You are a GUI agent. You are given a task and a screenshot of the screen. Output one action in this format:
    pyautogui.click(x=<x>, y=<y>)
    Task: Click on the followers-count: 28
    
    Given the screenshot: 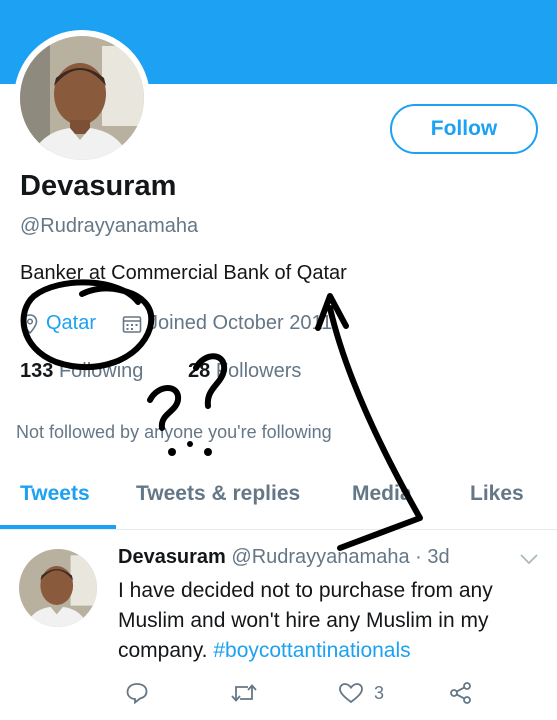 What is the action you would take?
    pyautogui.click(x=199, y=371)
    